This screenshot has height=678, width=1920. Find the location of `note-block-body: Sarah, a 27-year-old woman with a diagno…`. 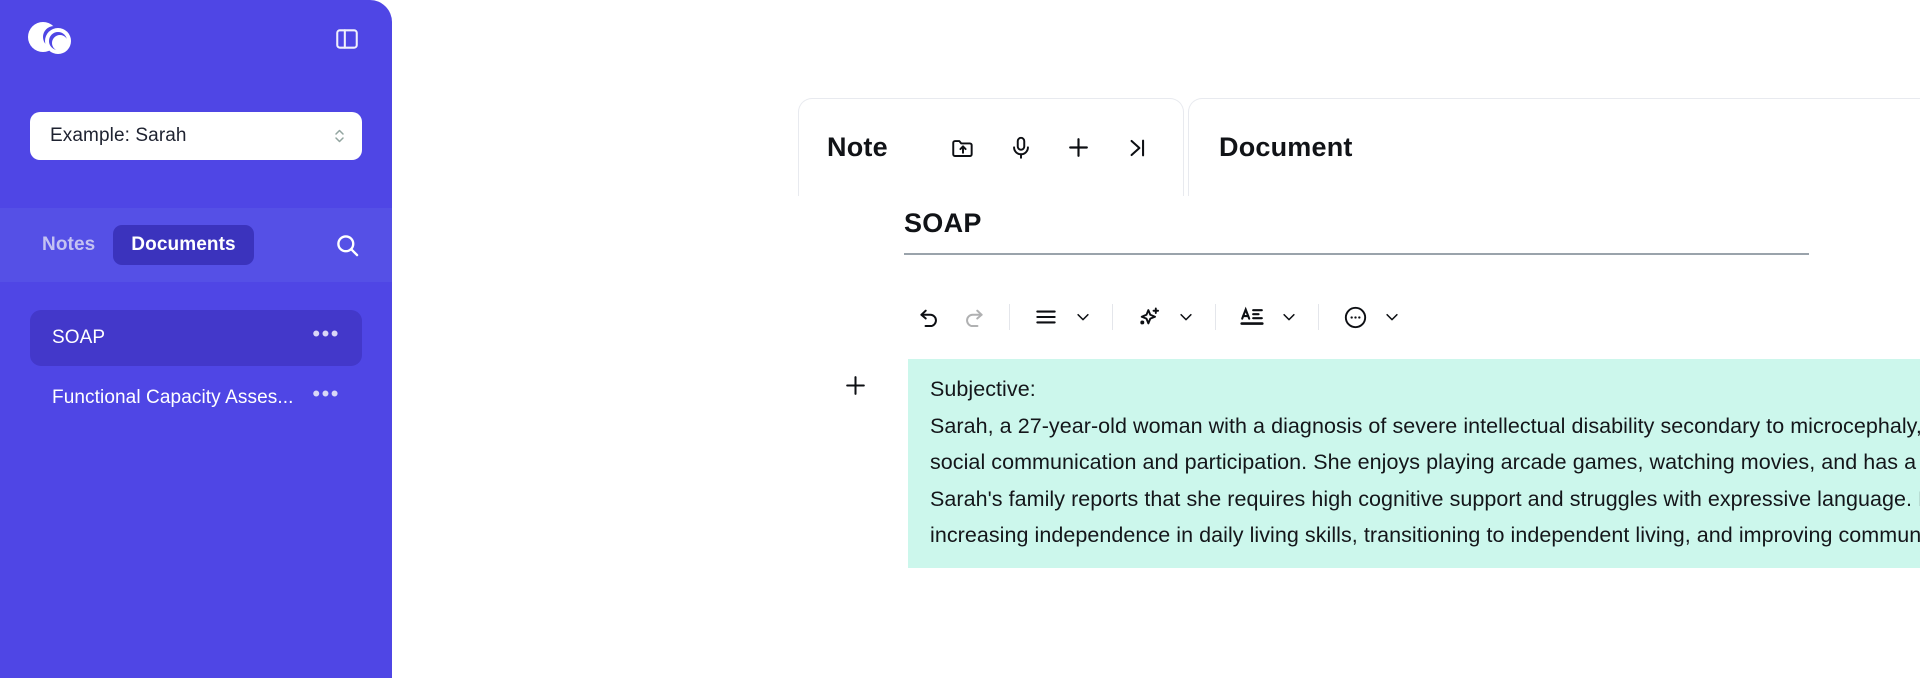

note-block-body: Sarah, a 27-year-old woman with a diagno… is located at coordinates (1425, 480).